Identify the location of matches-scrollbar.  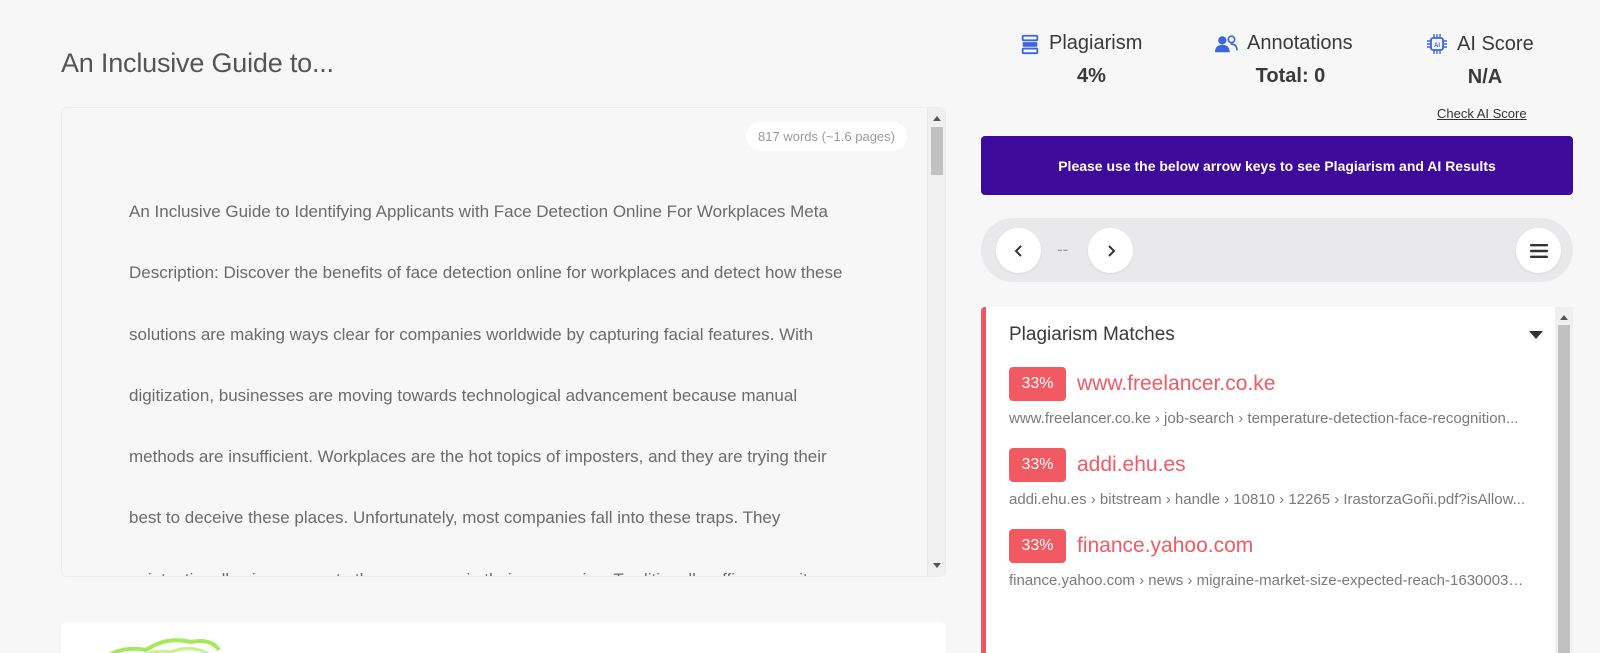
(1564, 480).